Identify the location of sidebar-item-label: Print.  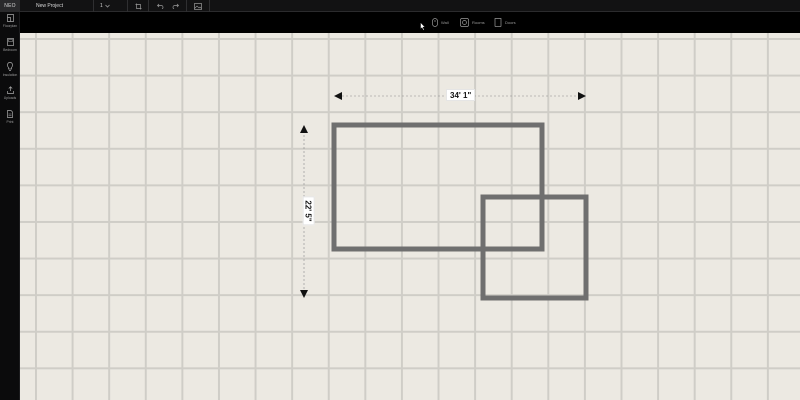
(10, 122).